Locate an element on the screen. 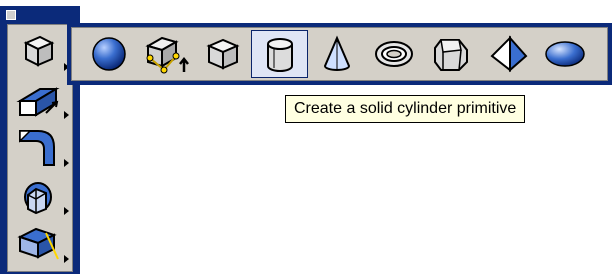 This screenshot has width=613, height=275. cylinder-tooltip: Create a solid cylinder primitive is located at coordinates (405, 109).